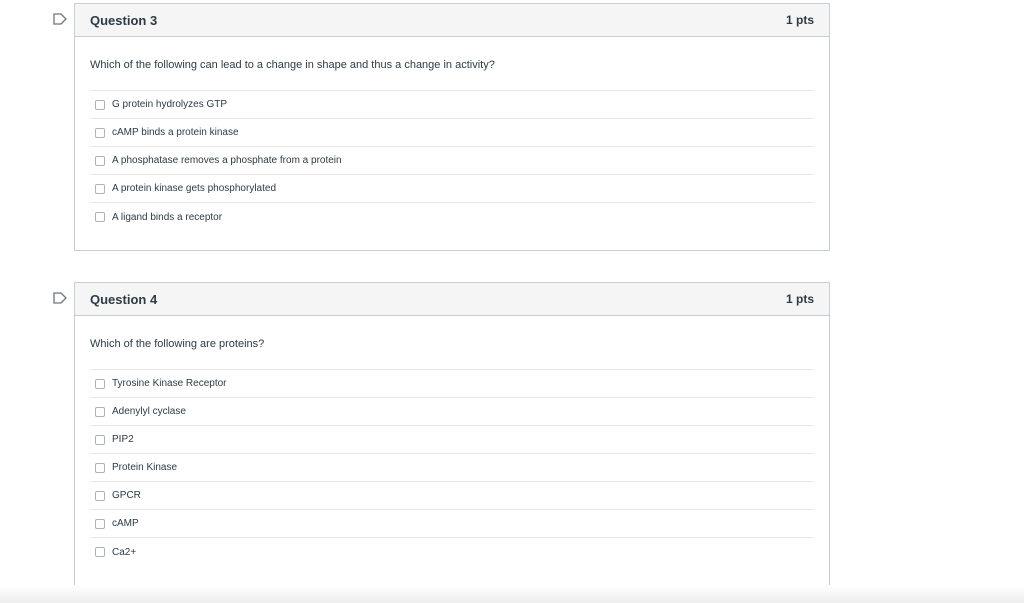 Image resolution: width=1024 pixels, height=603 pixels. I want to click on answer-option: GPCR, so click(452, 496).